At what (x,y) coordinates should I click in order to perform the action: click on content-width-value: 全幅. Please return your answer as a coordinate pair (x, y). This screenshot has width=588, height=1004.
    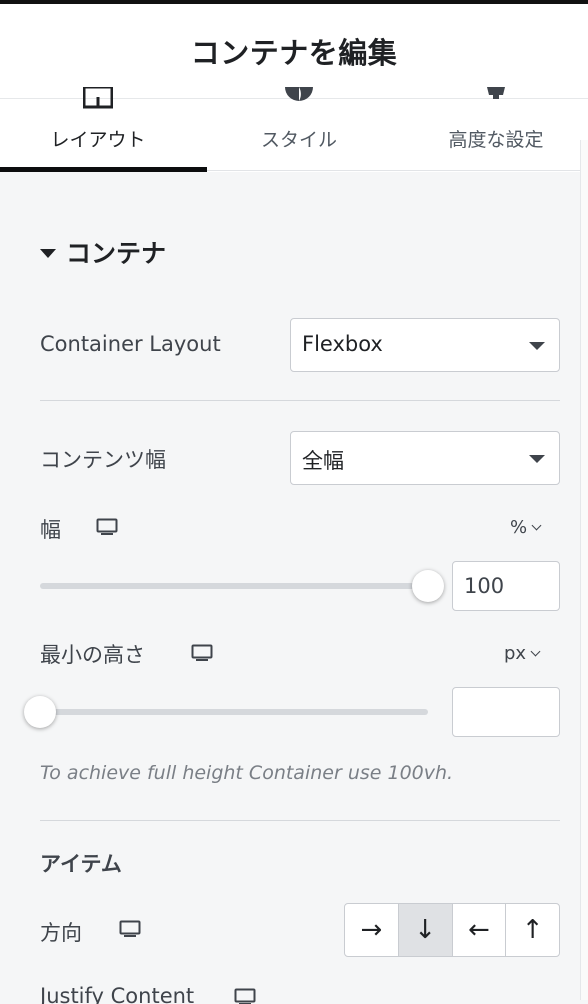
    Looking at the image, I should click on (323, 461).